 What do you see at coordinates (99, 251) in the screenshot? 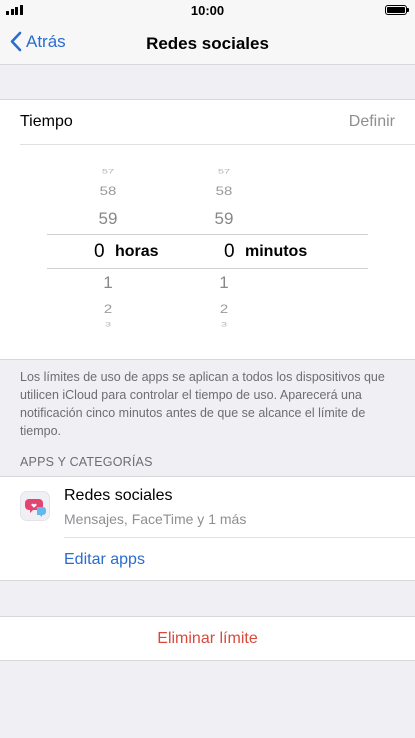
I see `hours-selected-value: 0` at bounding box center [99, 251].